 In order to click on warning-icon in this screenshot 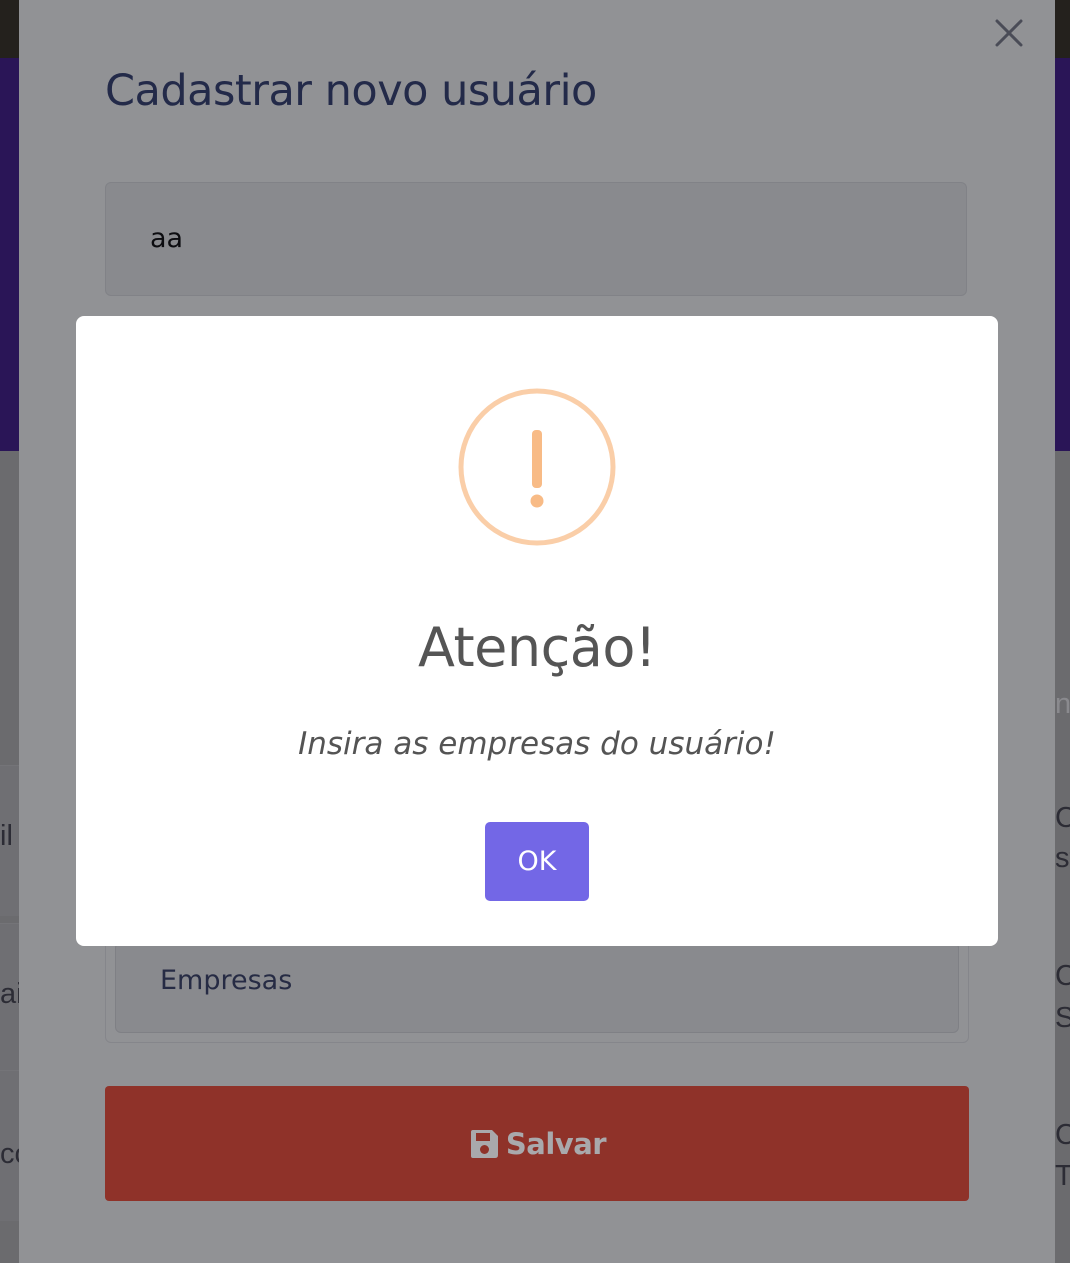, I will do `click(537, 467)`.